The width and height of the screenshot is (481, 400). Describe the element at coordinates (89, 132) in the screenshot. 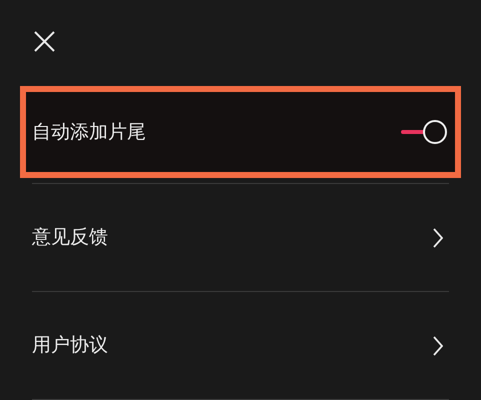

I see `setting-label: 自动添加片尾` at that location.